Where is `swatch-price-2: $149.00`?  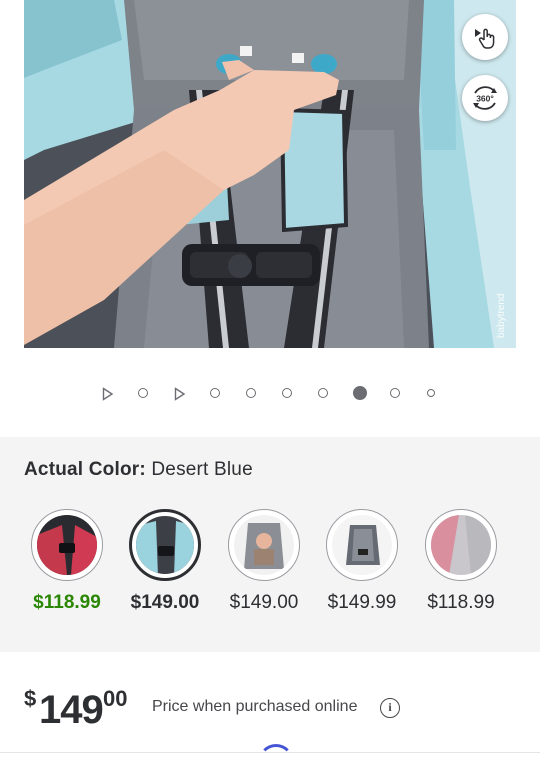
swatch-price-2: $149.00 is located at coordinates (165, 602).